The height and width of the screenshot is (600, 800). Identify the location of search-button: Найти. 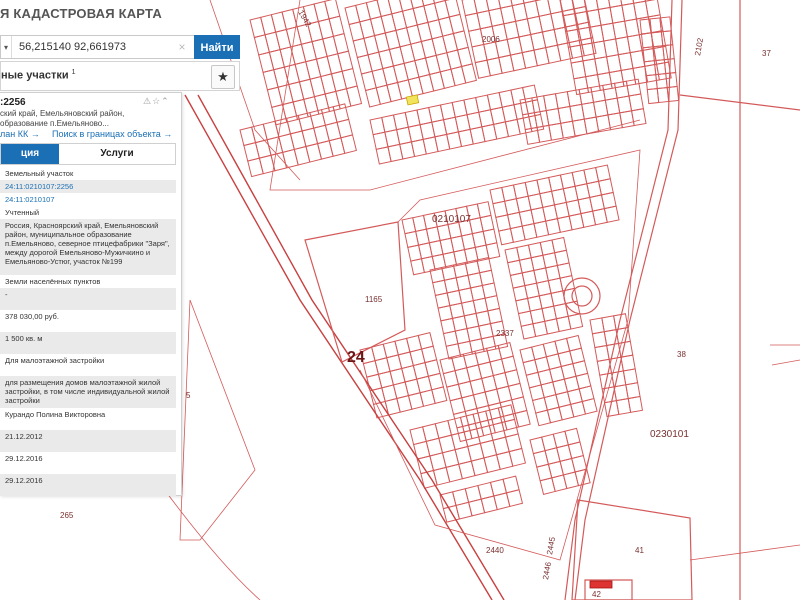
(217, 47).